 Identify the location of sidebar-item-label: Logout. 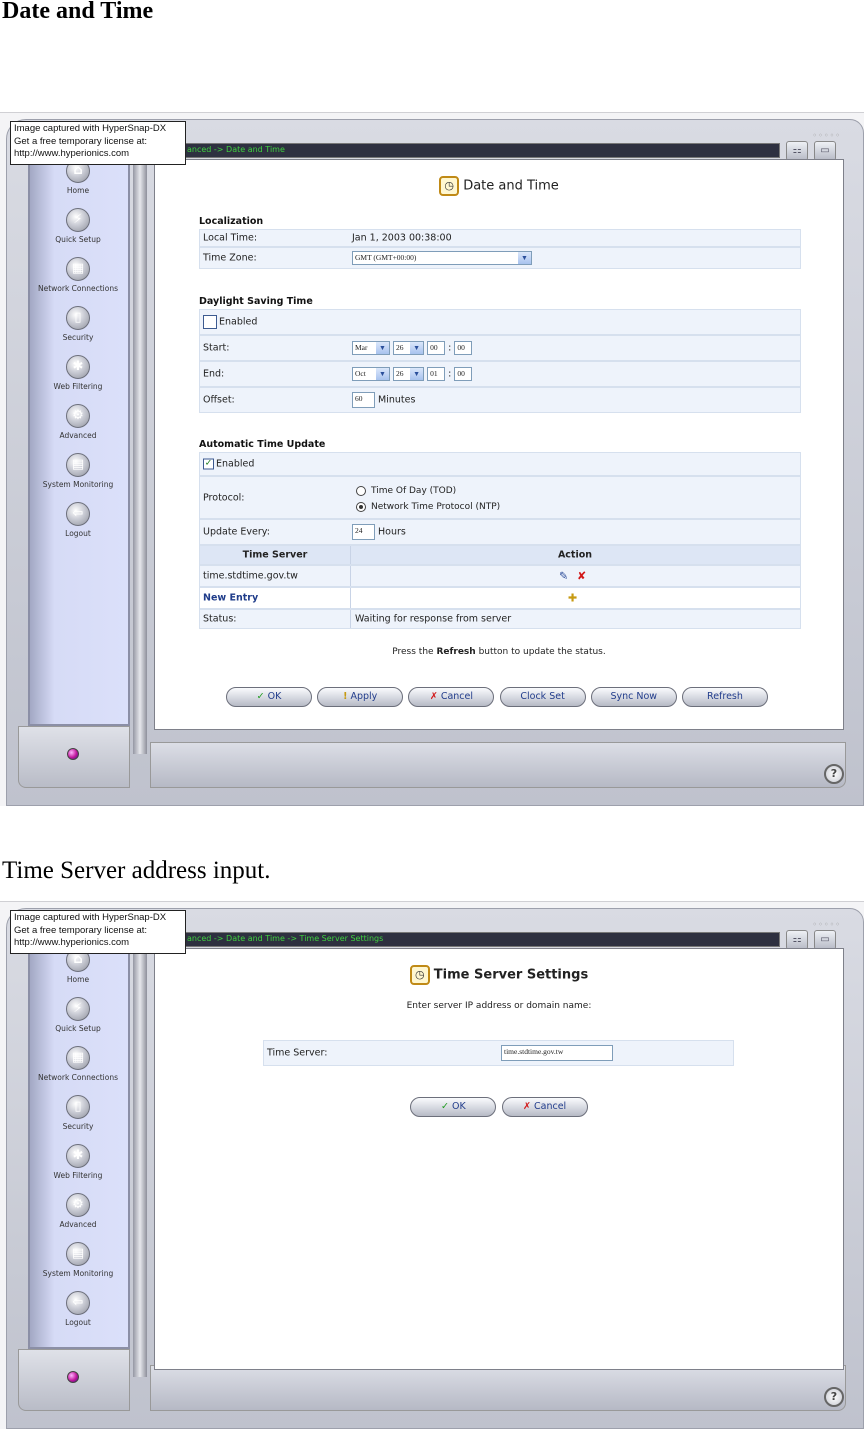
(78, 533).